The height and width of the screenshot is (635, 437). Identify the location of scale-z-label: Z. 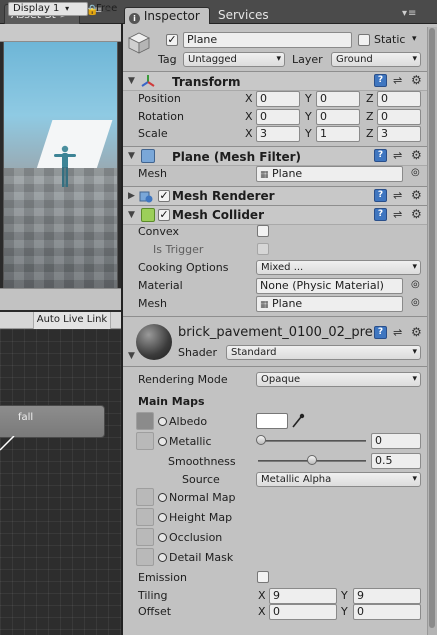
(370, 134).